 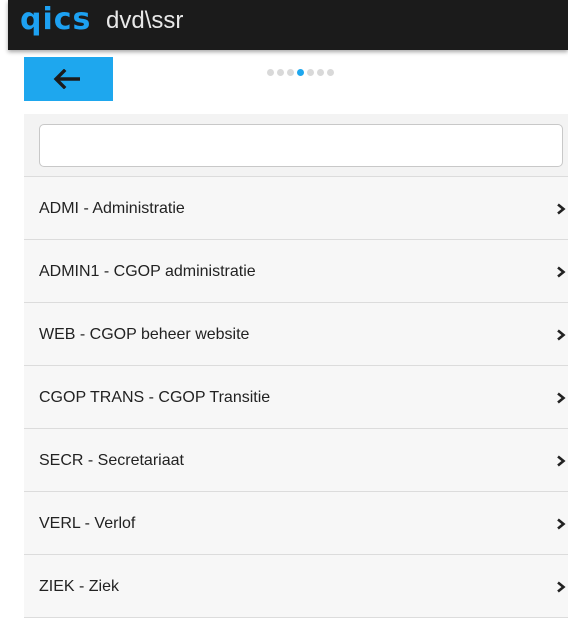 What do you see at coordinates (147, 271) in the screenshot?
I see `list-item-label: ADMIN1 - CGOP administratie` at bounding box center [147, 271].